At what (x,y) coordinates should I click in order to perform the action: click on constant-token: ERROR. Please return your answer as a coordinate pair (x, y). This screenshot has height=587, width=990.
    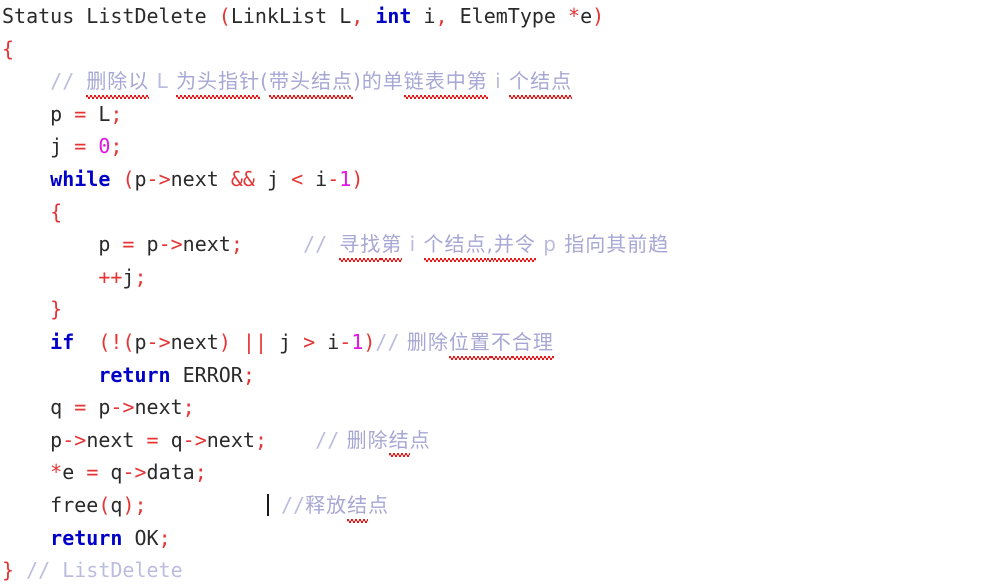
    Looking at the image, I should click on (212, 374).